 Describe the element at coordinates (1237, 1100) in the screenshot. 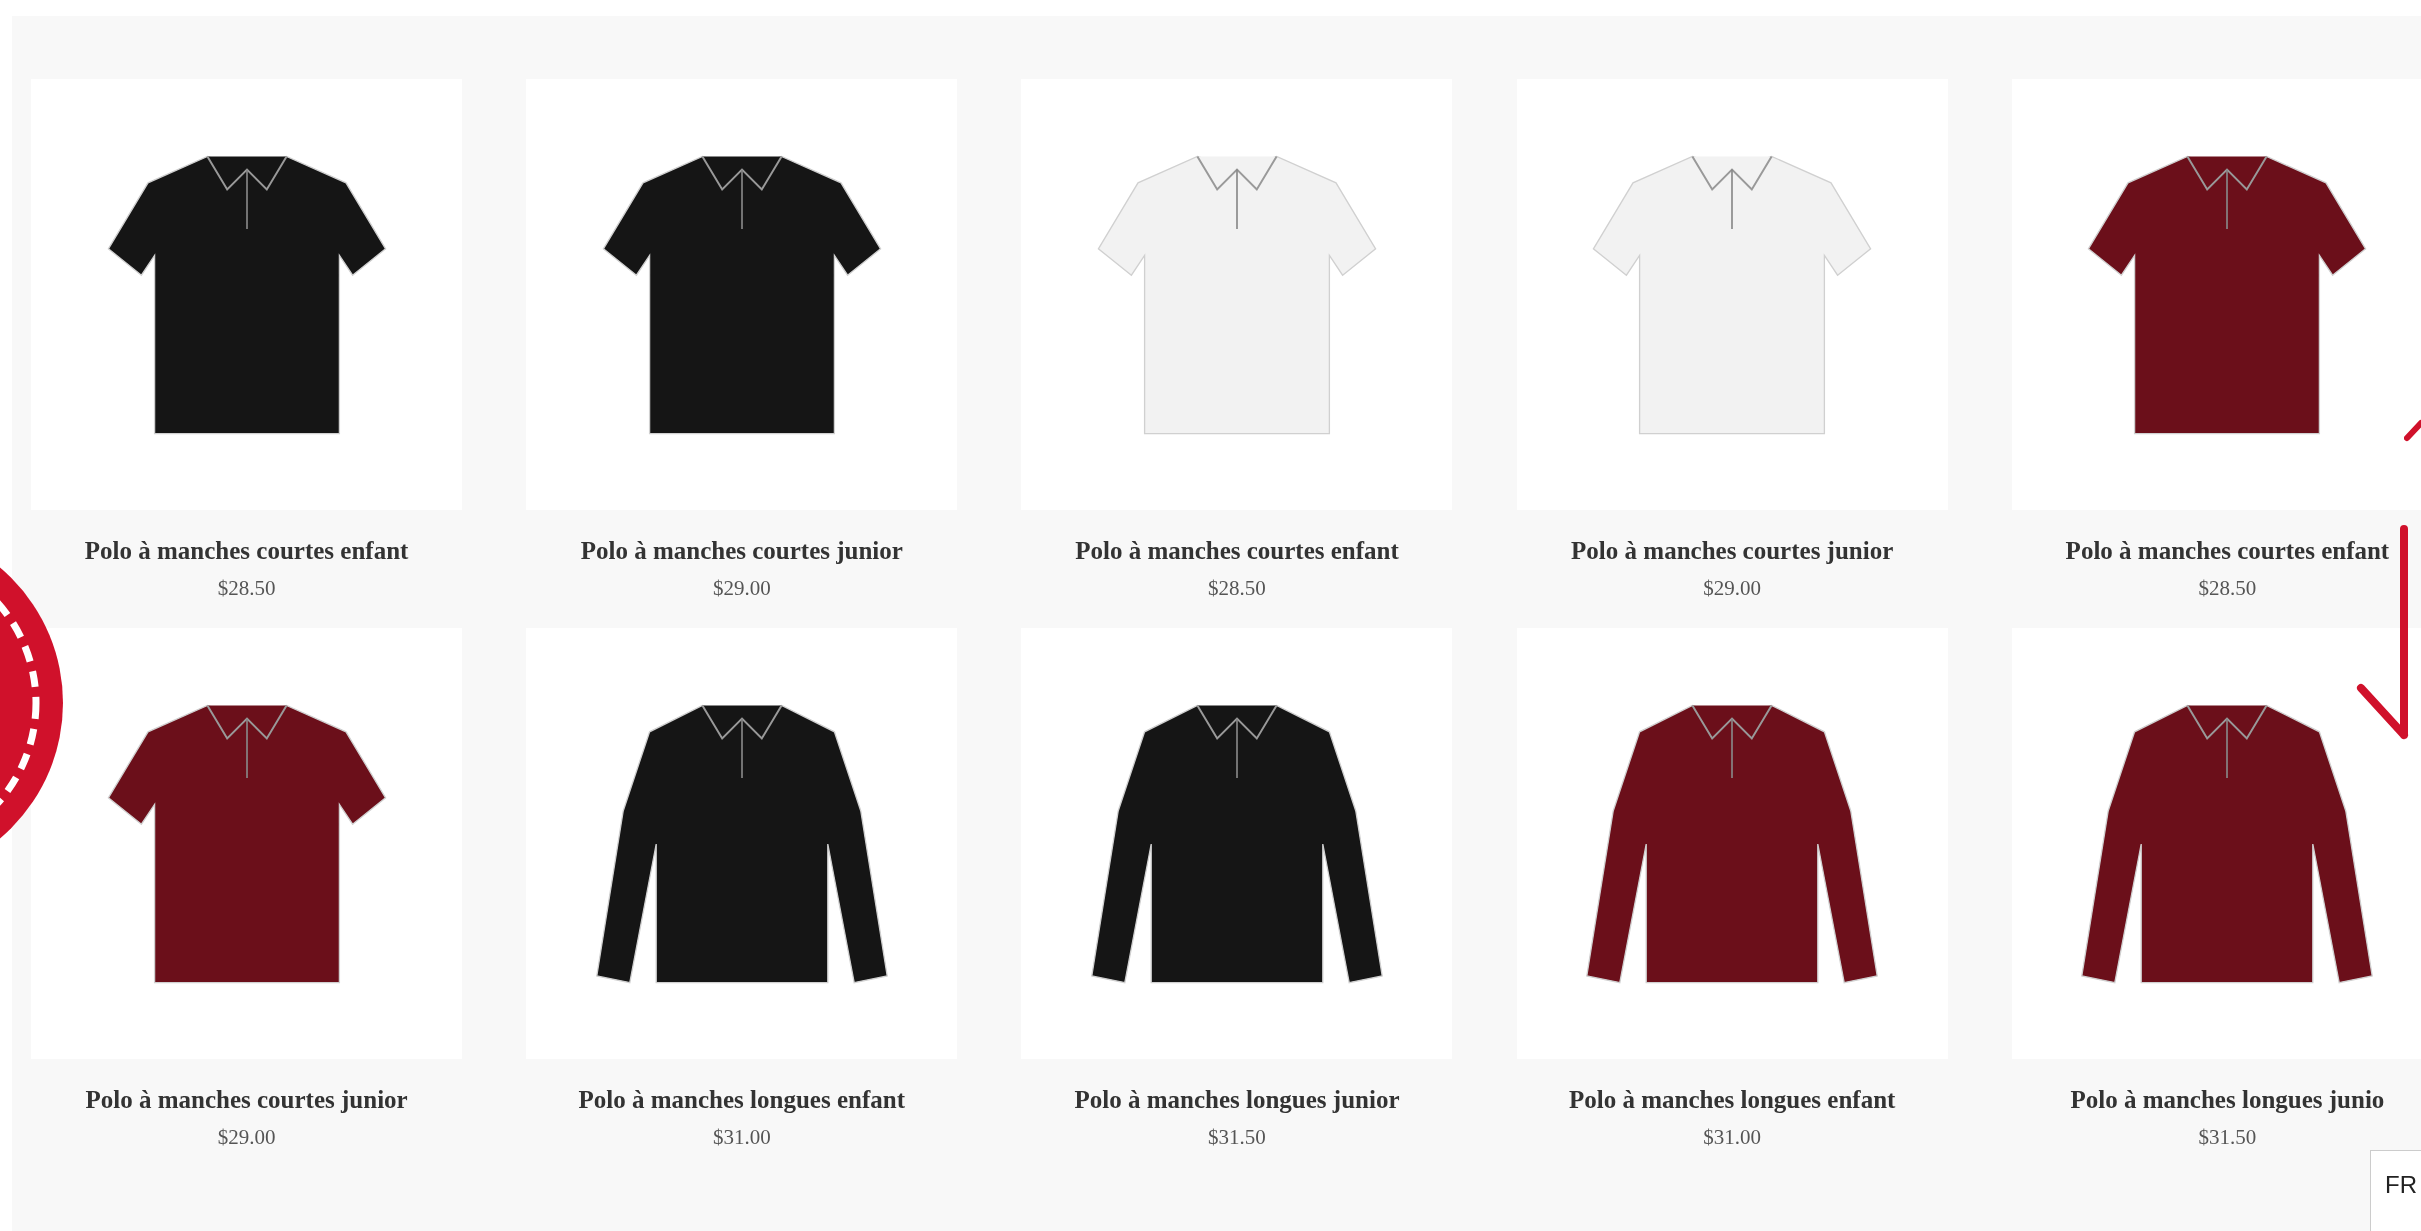

I see `product-title: Polo à manches longues junior` at that location.